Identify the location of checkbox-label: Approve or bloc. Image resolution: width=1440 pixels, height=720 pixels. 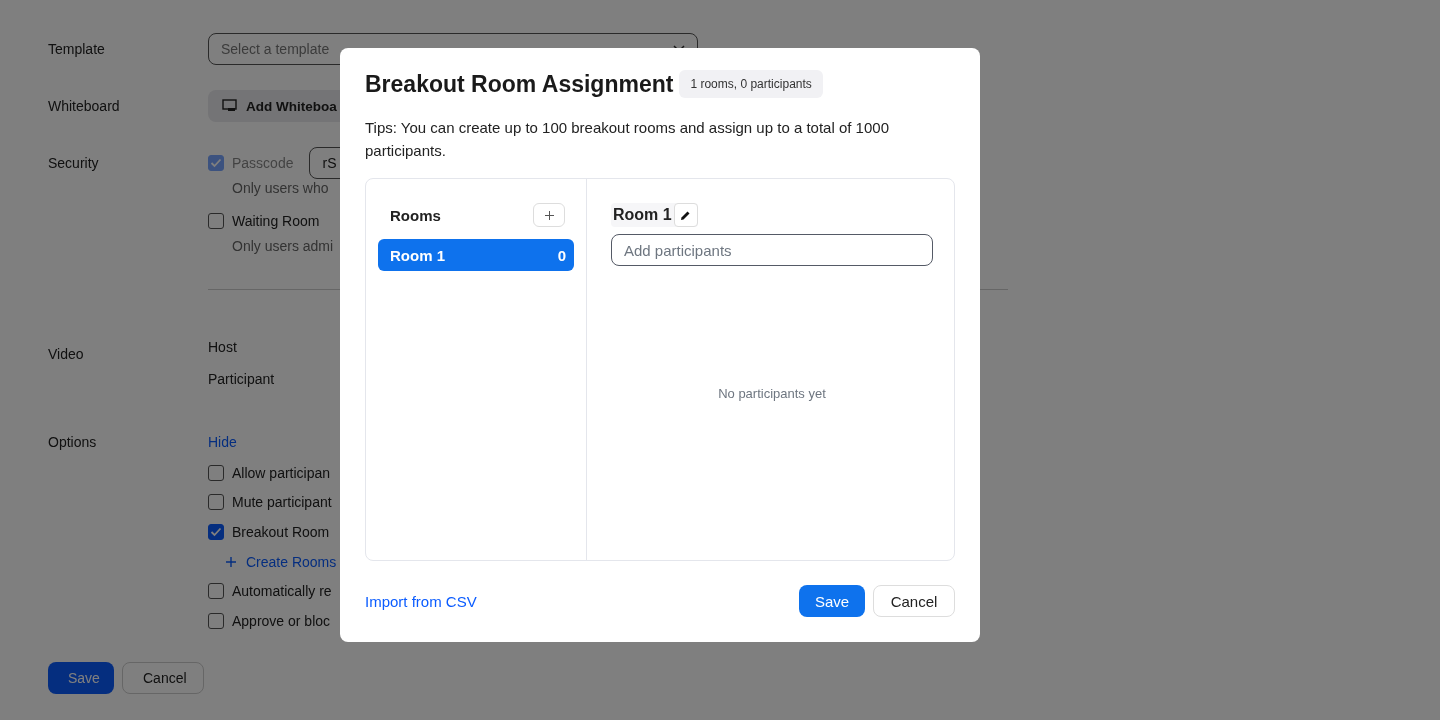
(281, 620).